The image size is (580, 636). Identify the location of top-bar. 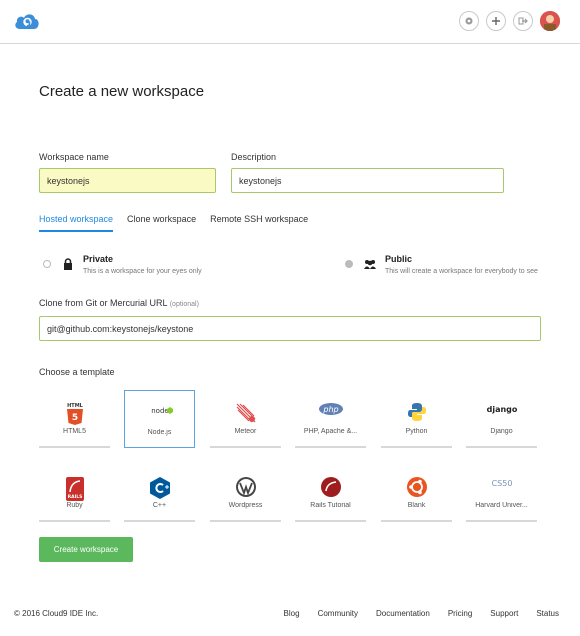
(290, 22).